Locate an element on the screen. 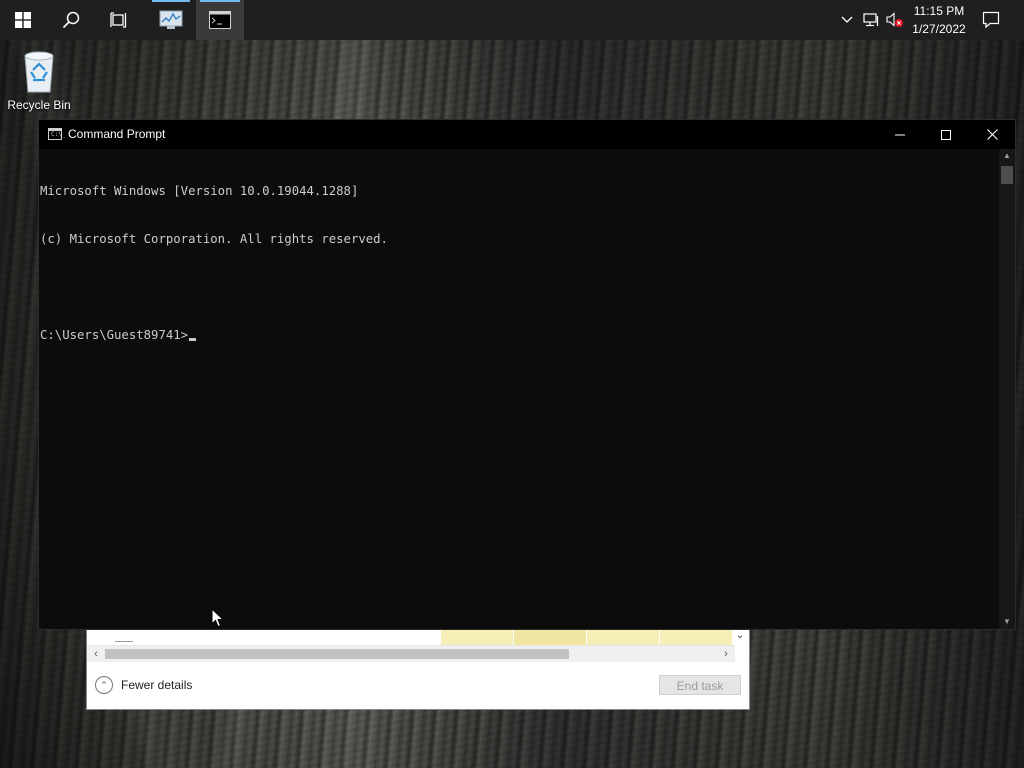  recycle-bin-icon is located at coordinates (39, 72).